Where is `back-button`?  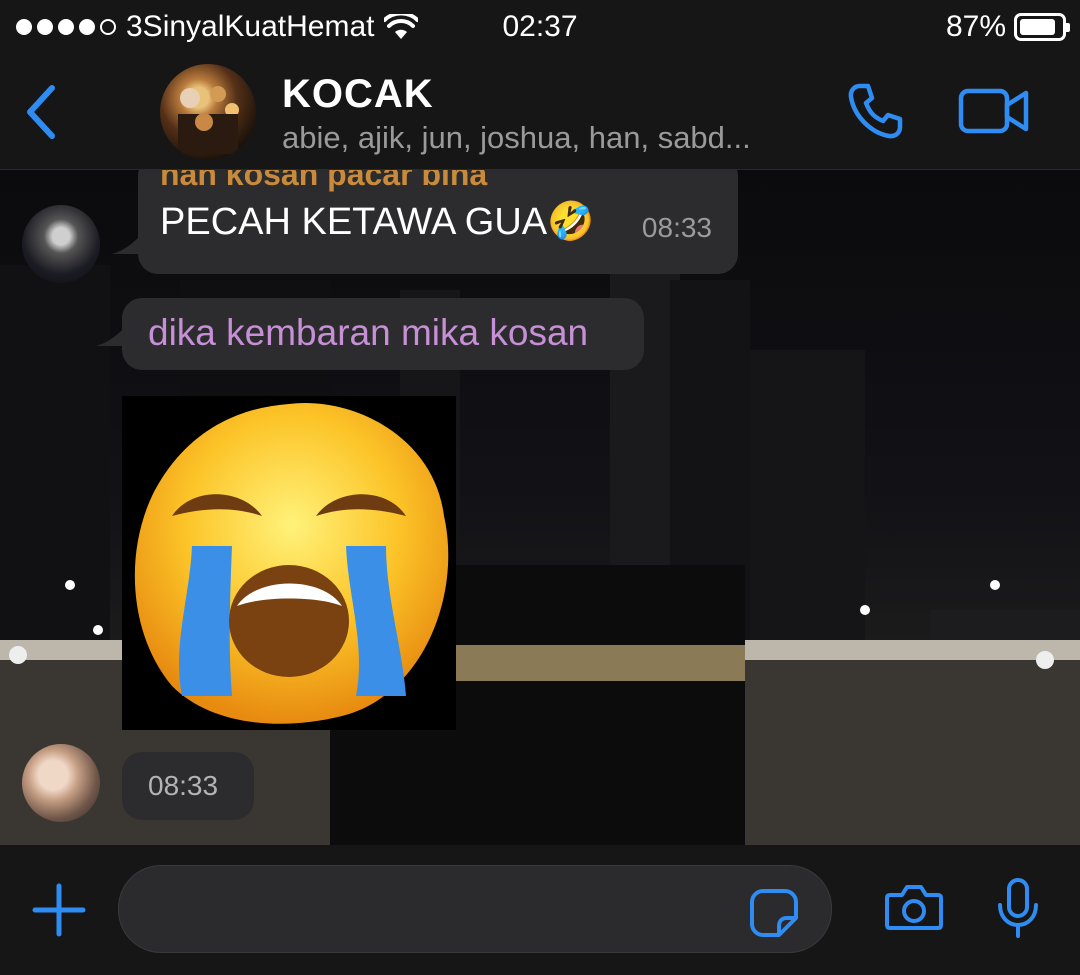
back-button is located at coordinates (40, 114).